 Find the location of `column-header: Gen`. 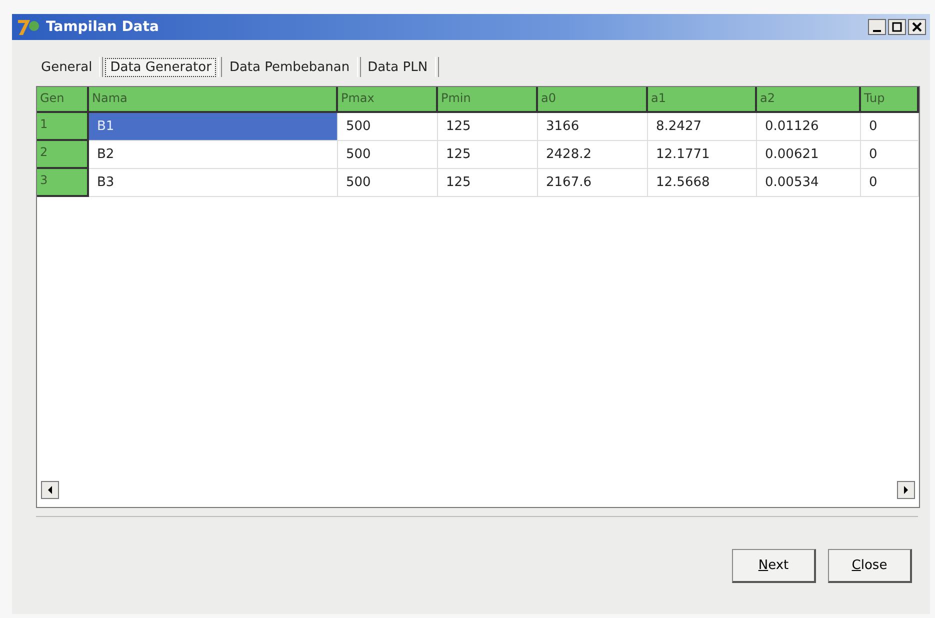

column-header: Gen is located at coordinates (63, 100).